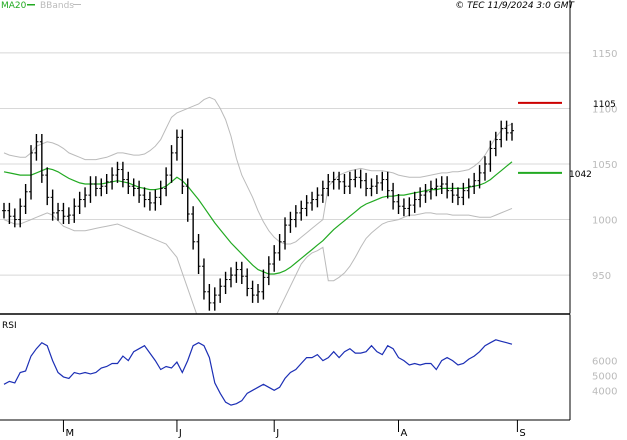 The height and width of the screenshot is (440, 627). What do you see at coordinates (9, 326) in the screenshot?
I see `rsi-title: RSI` at bounding box center [9, 326].